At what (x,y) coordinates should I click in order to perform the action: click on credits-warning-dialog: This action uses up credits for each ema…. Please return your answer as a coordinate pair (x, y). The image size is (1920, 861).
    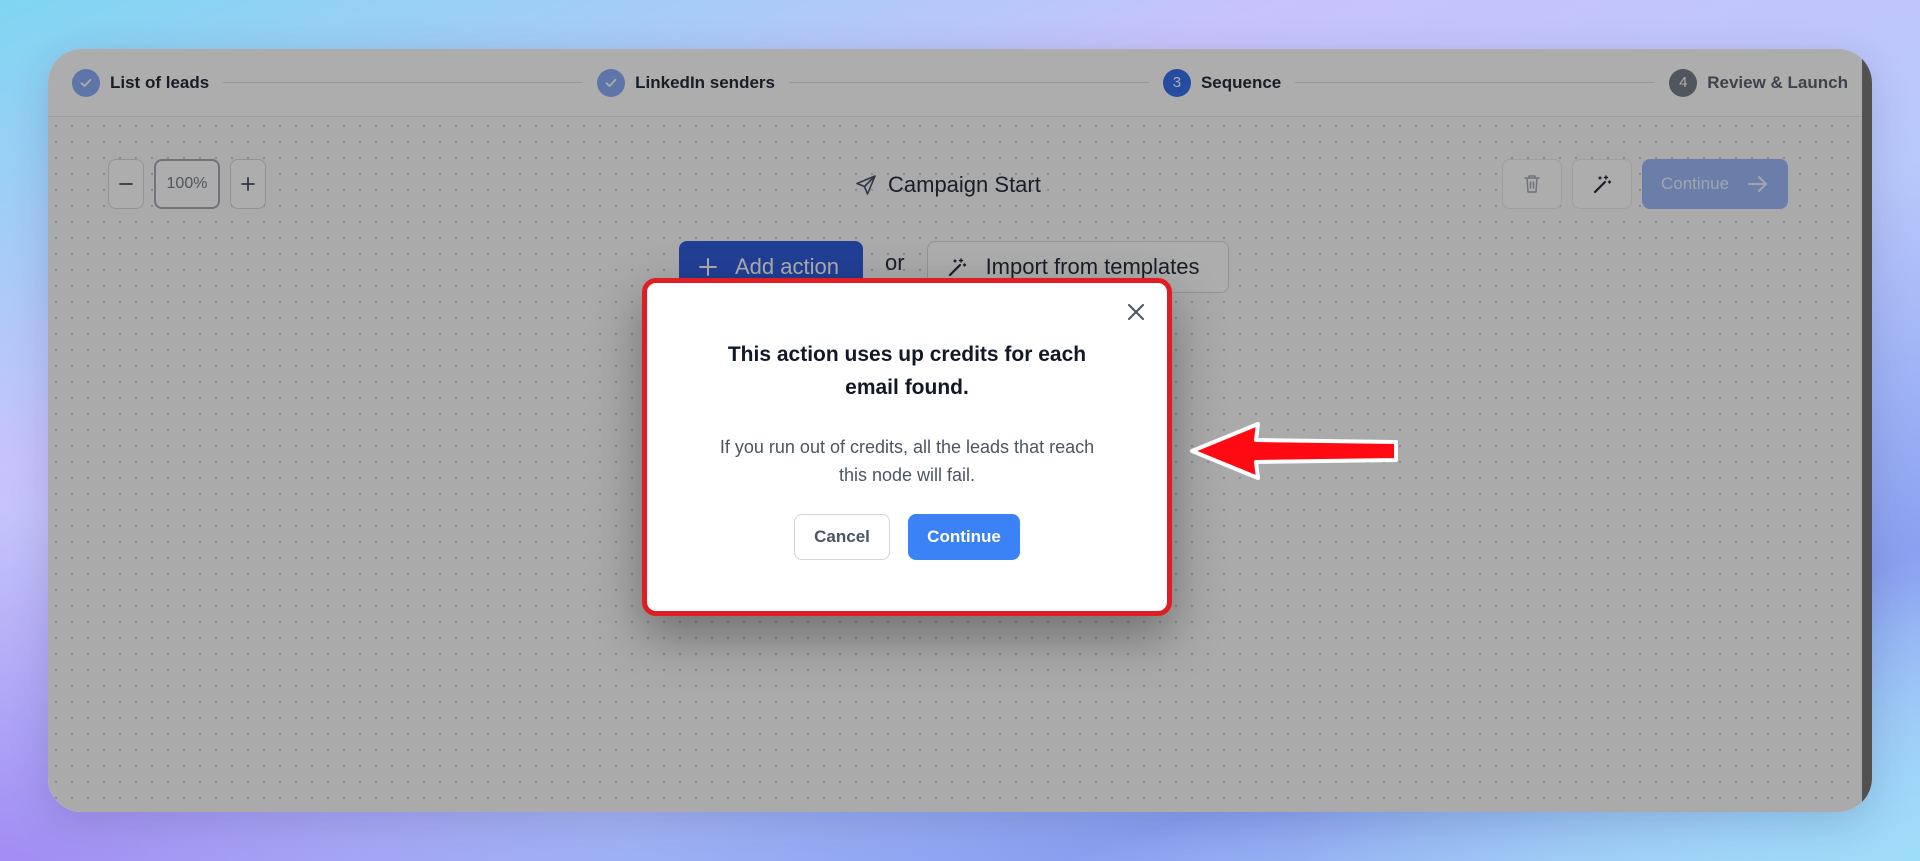
    Looking at the image, I should click on (907, 447).